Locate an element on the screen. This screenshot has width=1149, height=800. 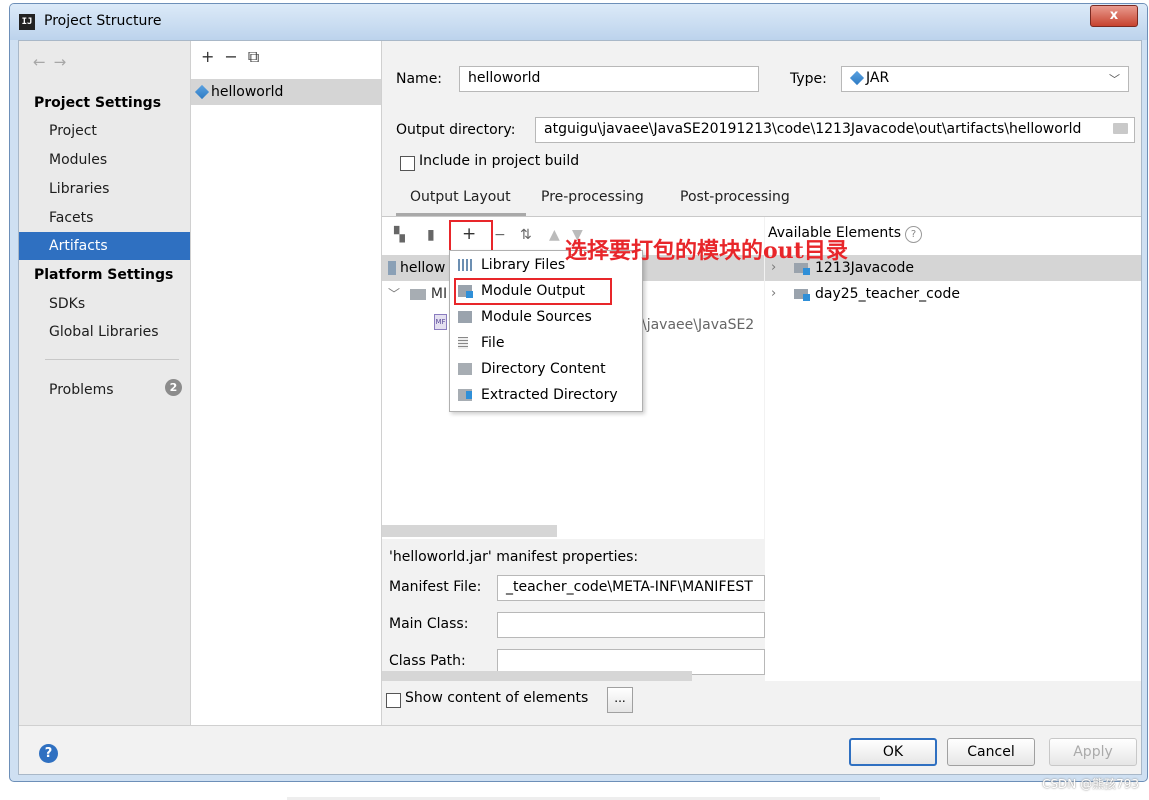
module-icon is located at coordinates (802, 295).